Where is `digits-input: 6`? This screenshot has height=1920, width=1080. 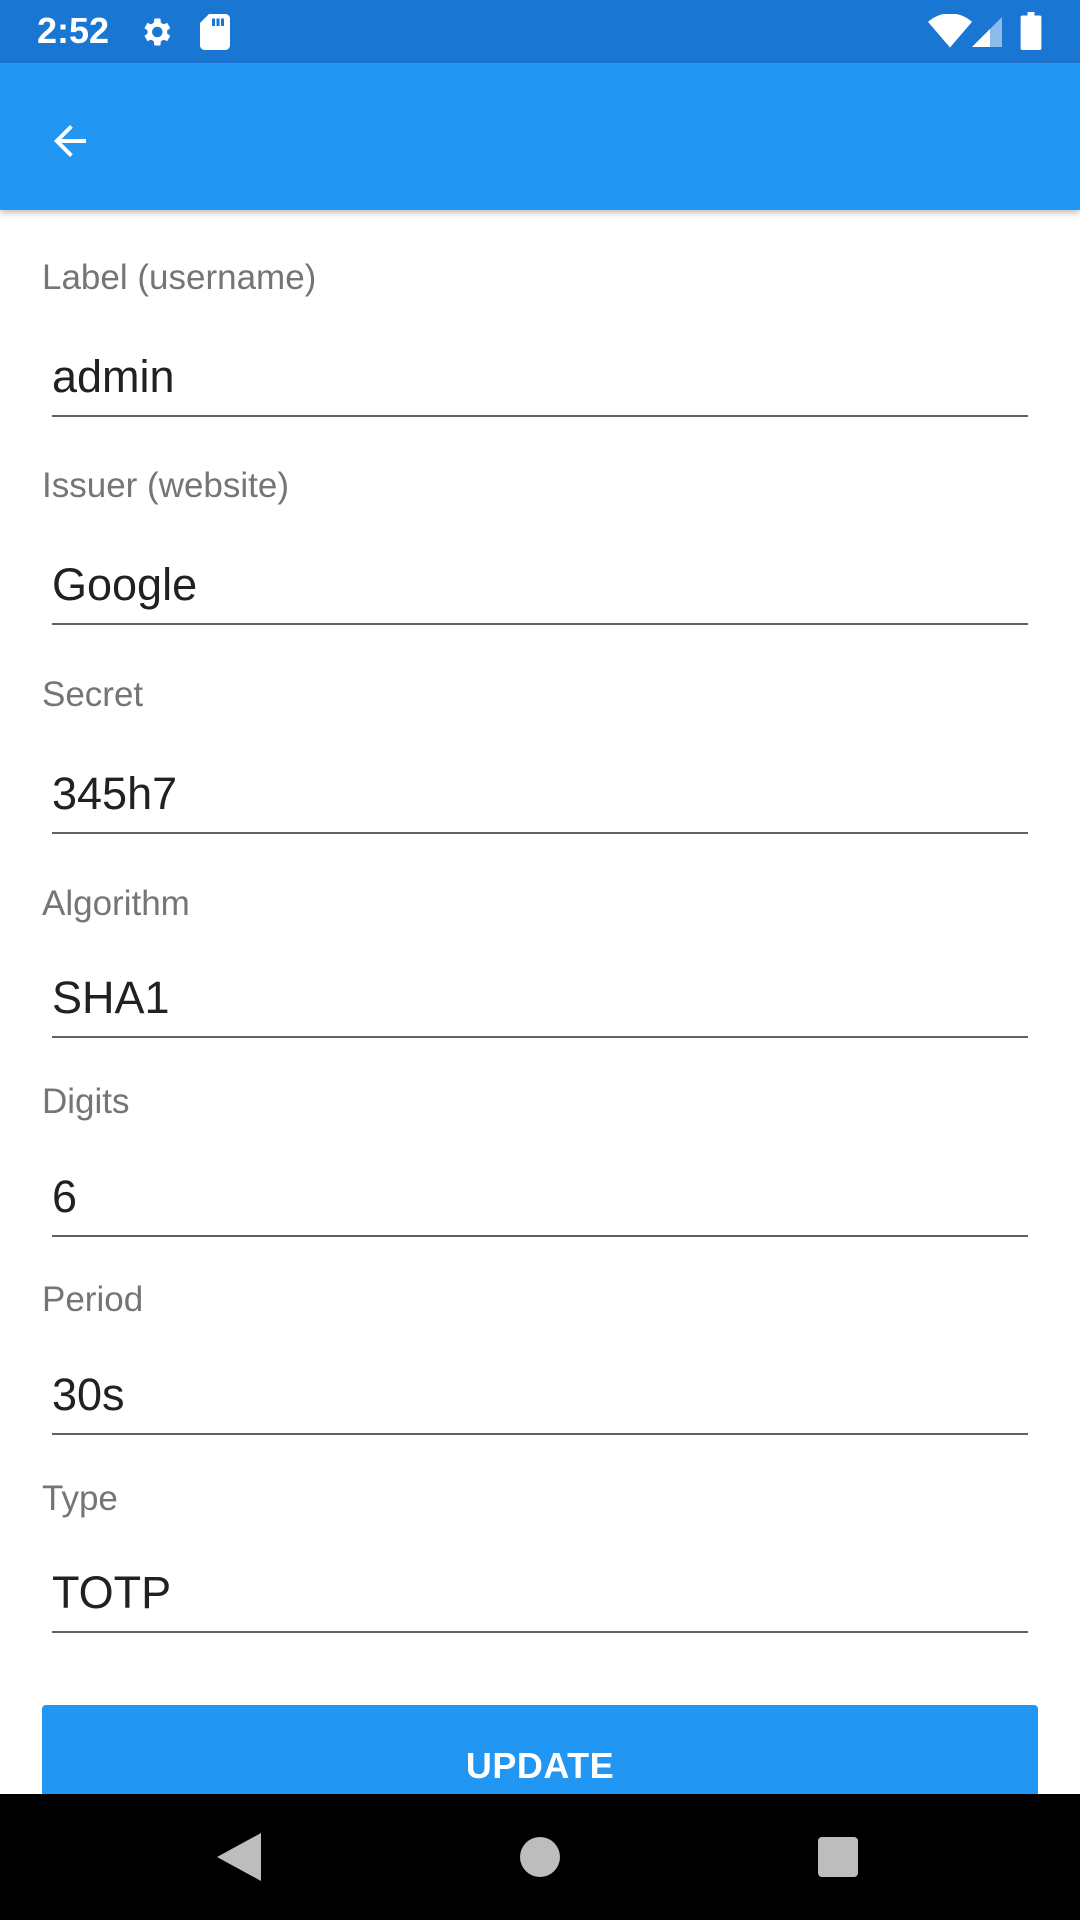 digits-input: 6 is located at coordinates (540, 1202).